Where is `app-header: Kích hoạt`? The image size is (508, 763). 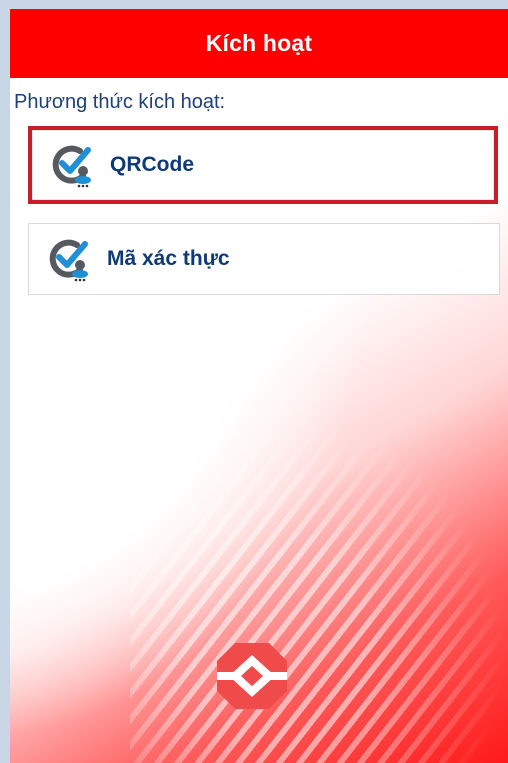 app-header: Kích hoạt is located at coordinates (259, 43).